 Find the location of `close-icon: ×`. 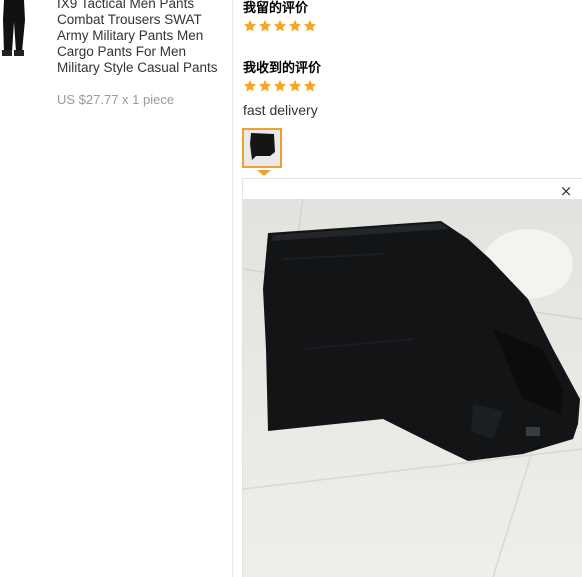

close-icon: × is located at coordinates (566, 191).